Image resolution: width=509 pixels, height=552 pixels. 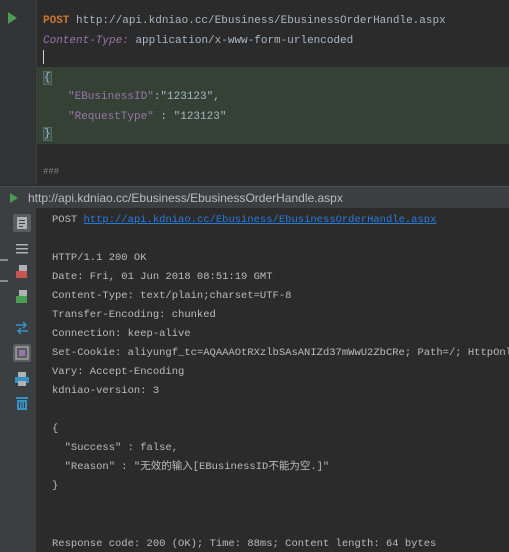 I want to click on response-header-date: Date: Fri, 01 Jun 2018 08:51:19 GMT, so click(x=162, y=277).